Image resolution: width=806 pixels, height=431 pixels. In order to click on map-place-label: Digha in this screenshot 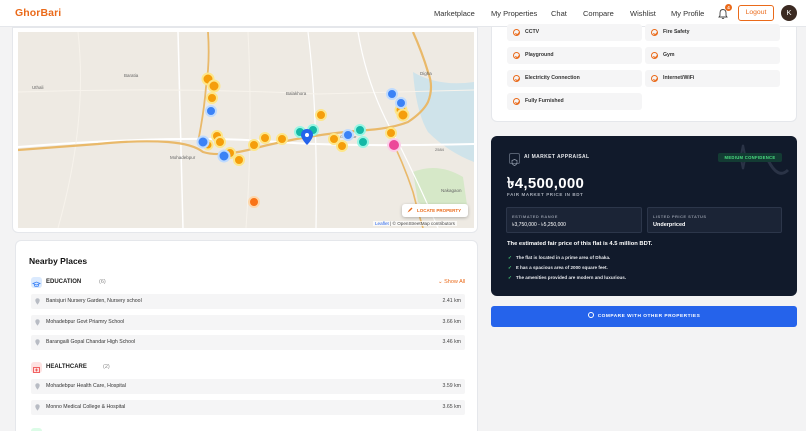, I will do `click(426, 73)`.